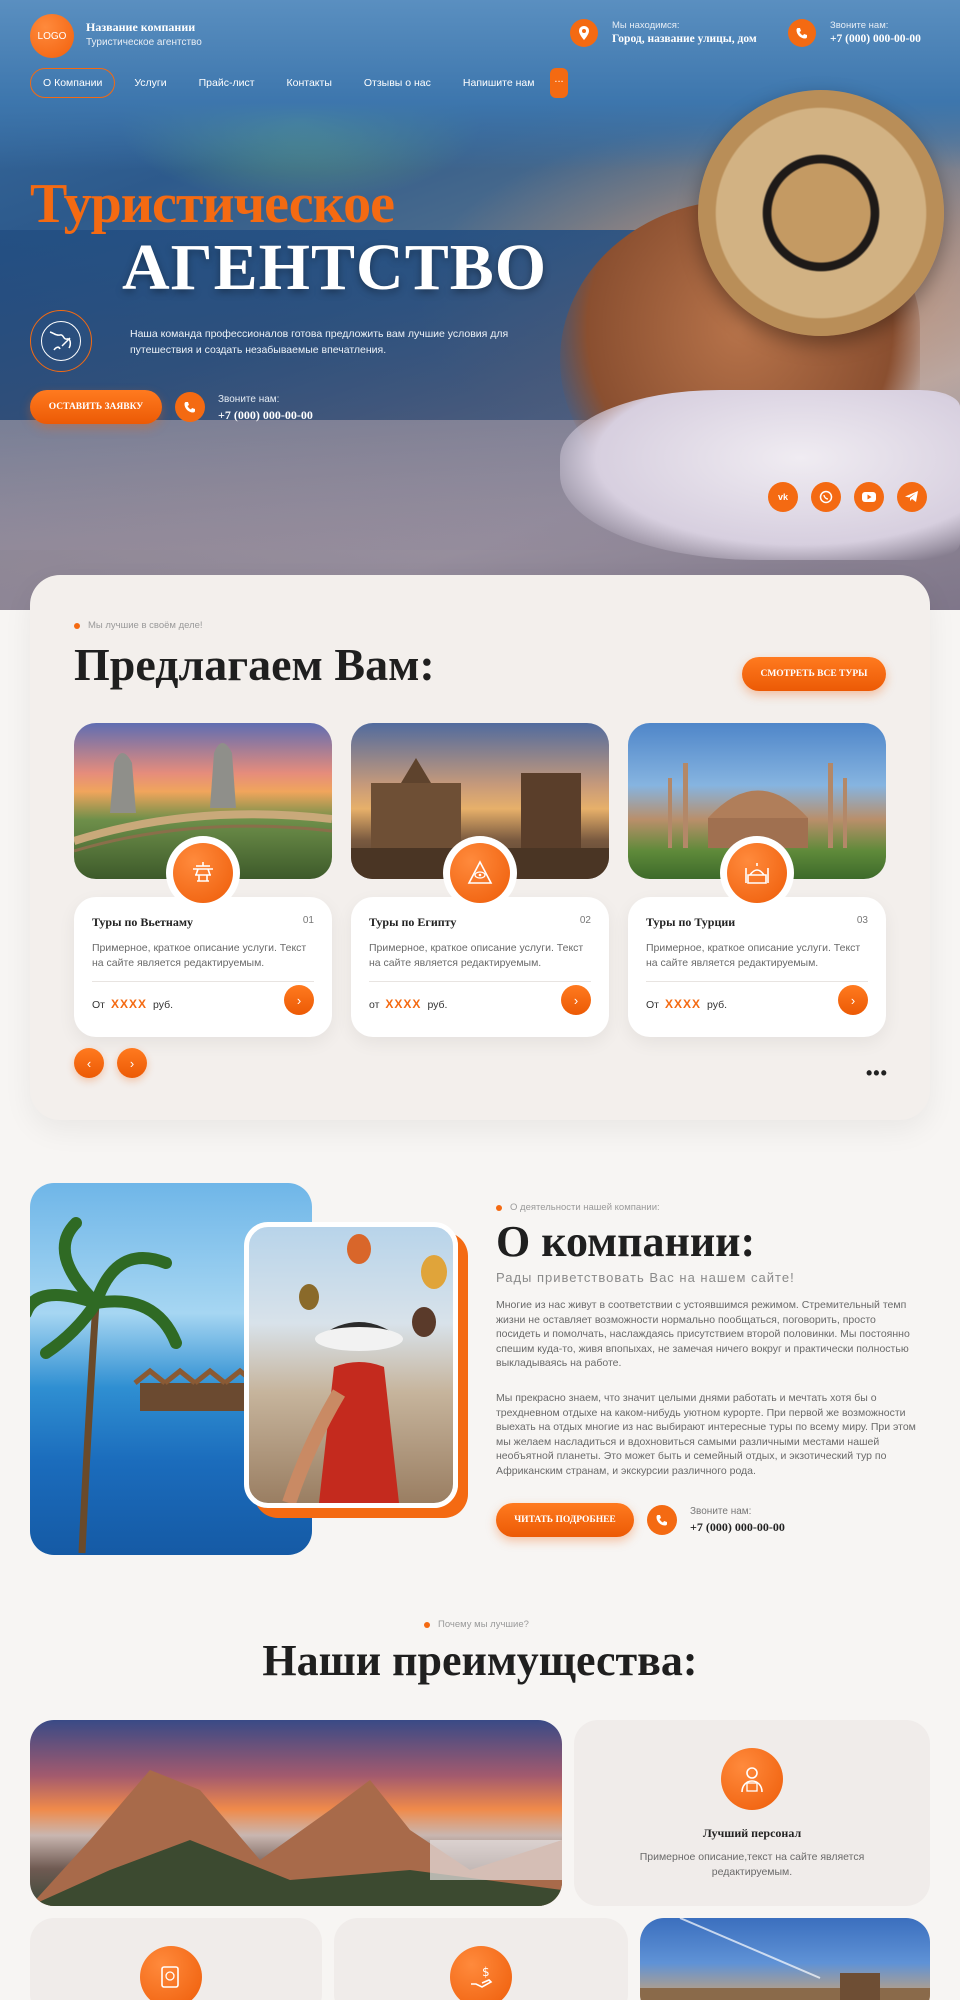  What do you see at coordinates (869, 497) in the screenshot?
I see `youtube-icon` at bounding box center [869, 497].